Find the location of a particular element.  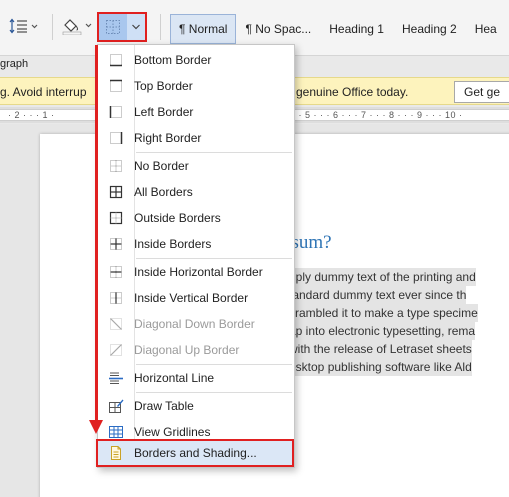

menu-item-inside-horizontal-border: Inside Horizontal Border is located at coordinates (196, 272).